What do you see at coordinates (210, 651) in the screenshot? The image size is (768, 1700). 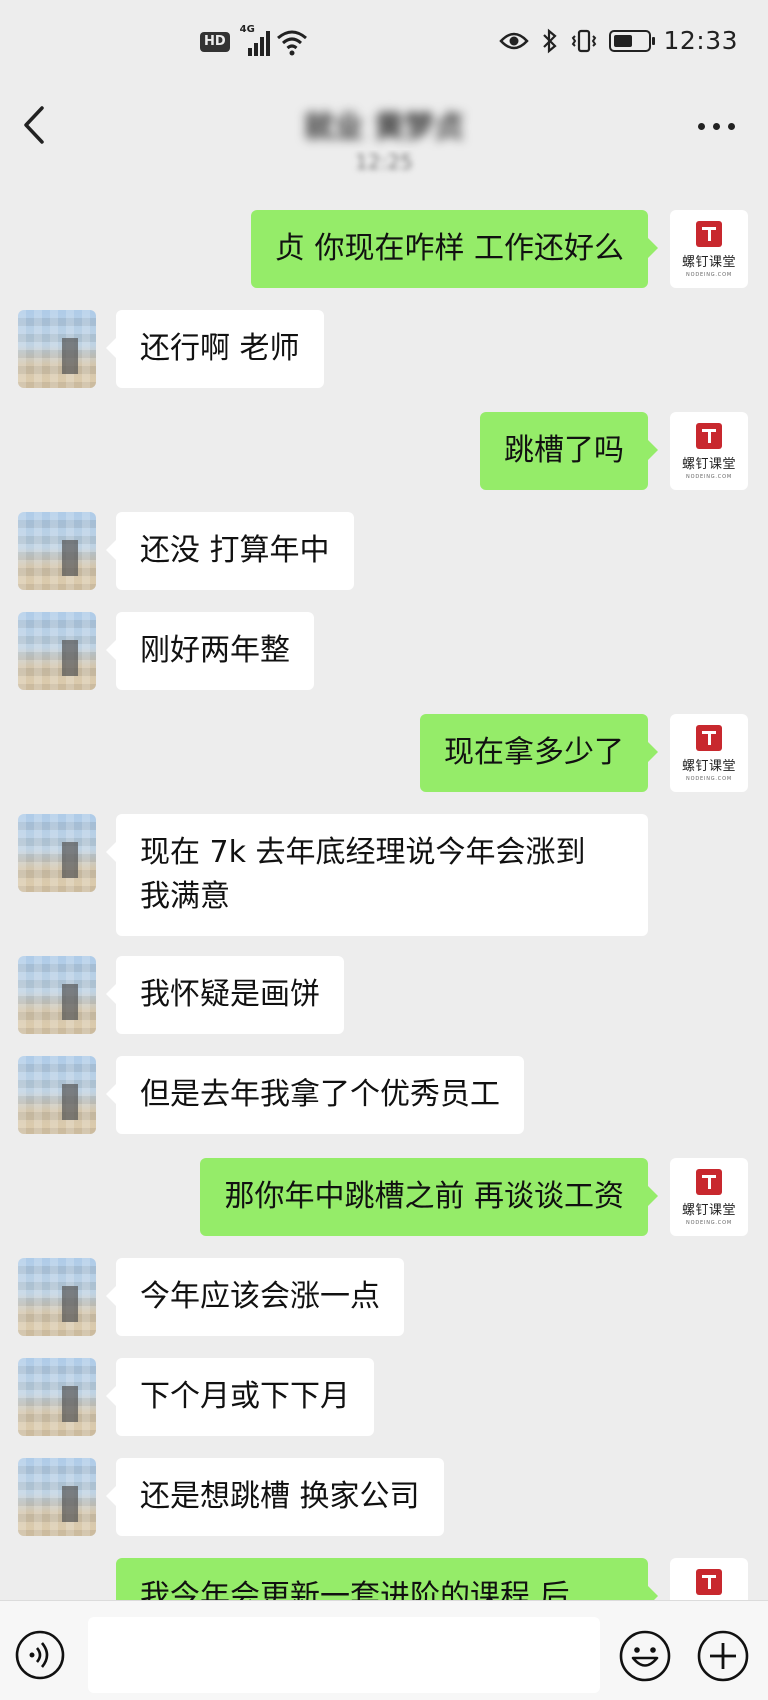 I see `message-bubble-incoming: 刚好两年整` at bounding box center [210, 651].